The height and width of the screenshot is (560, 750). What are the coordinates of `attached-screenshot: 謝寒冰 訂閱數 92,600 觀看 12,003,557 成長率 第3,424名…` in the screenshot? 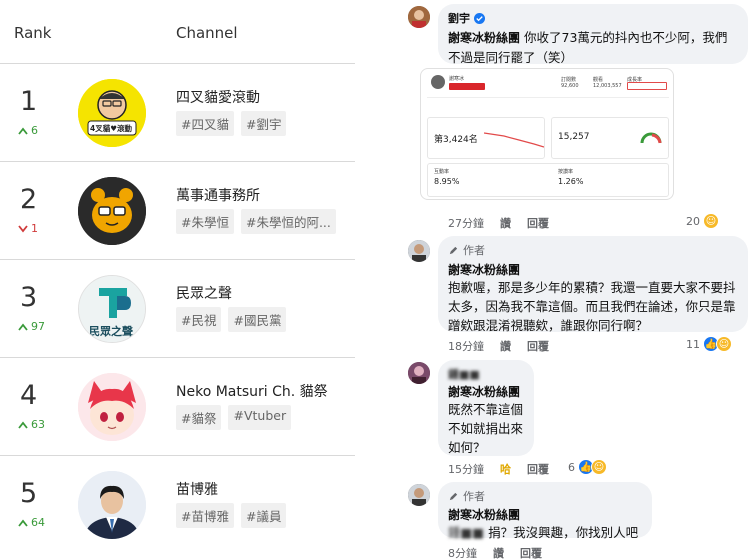 It's located at (547, 134).